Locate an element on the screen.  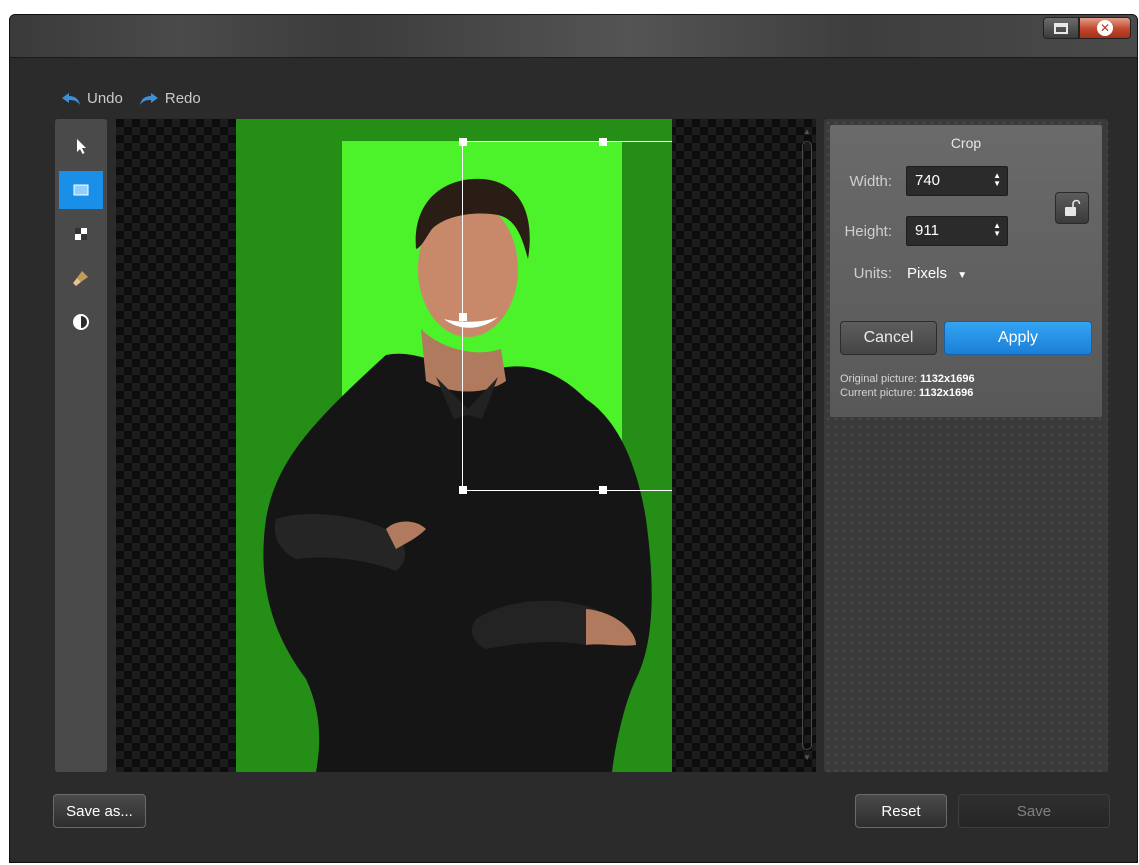
aspect-lock-button is located at coordinates (1072, 208).